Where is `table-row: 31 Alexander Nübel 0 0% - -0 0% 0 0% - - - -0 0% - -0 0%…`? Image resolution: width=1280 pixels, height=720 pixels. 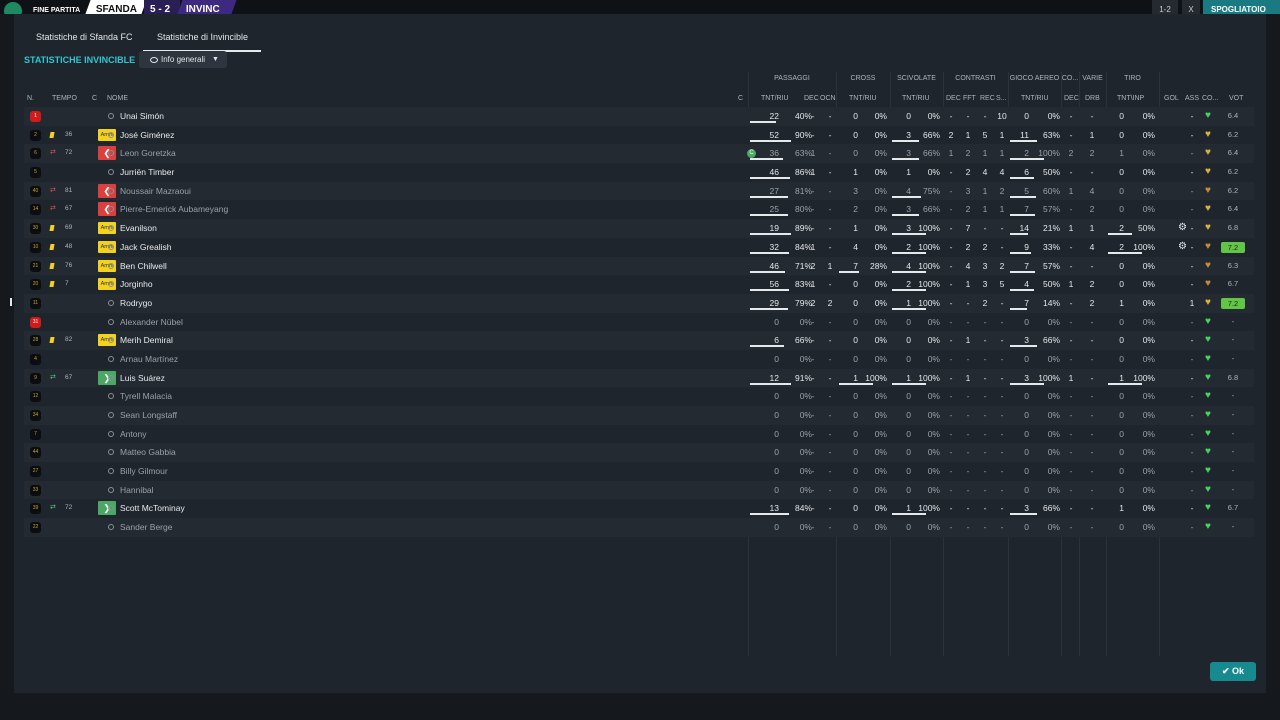 table-row: 31 Alexander Nübel 0 0% - -0 0% 0 0% - - - -0 0% - -0 0%… is located at coordinates (639, 322).